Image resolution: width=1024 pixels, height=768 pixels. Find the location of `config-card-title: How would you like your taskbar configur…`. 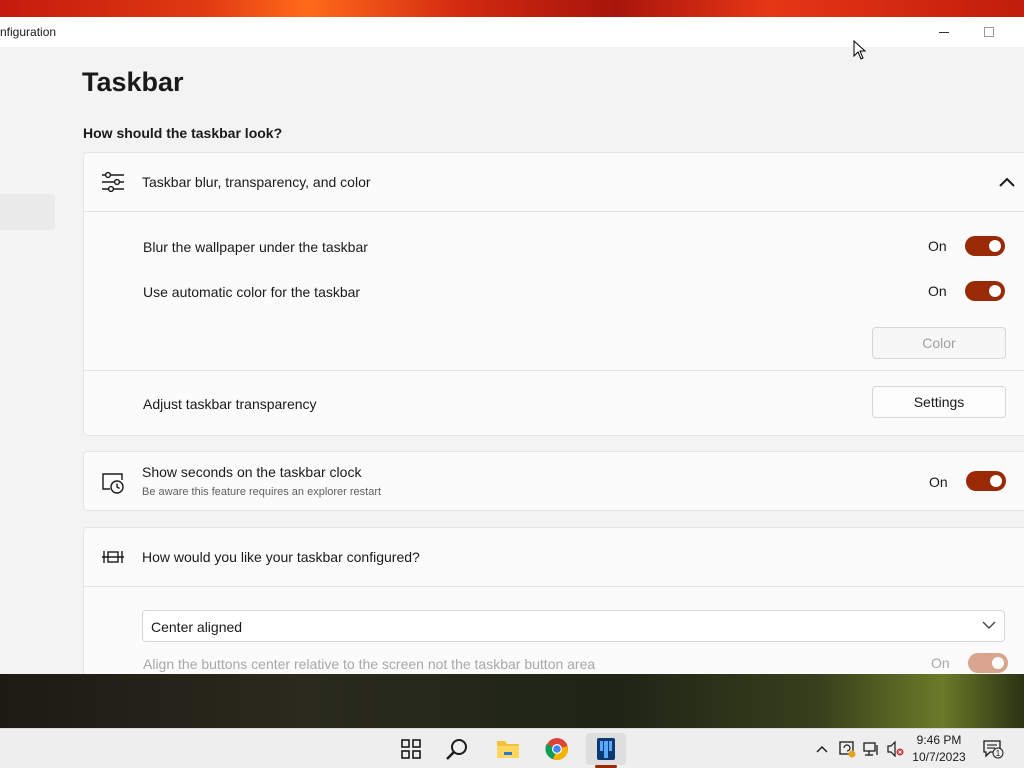

config-card-title: How would you like your taskbar configur… is located at coordinates (281, 557).